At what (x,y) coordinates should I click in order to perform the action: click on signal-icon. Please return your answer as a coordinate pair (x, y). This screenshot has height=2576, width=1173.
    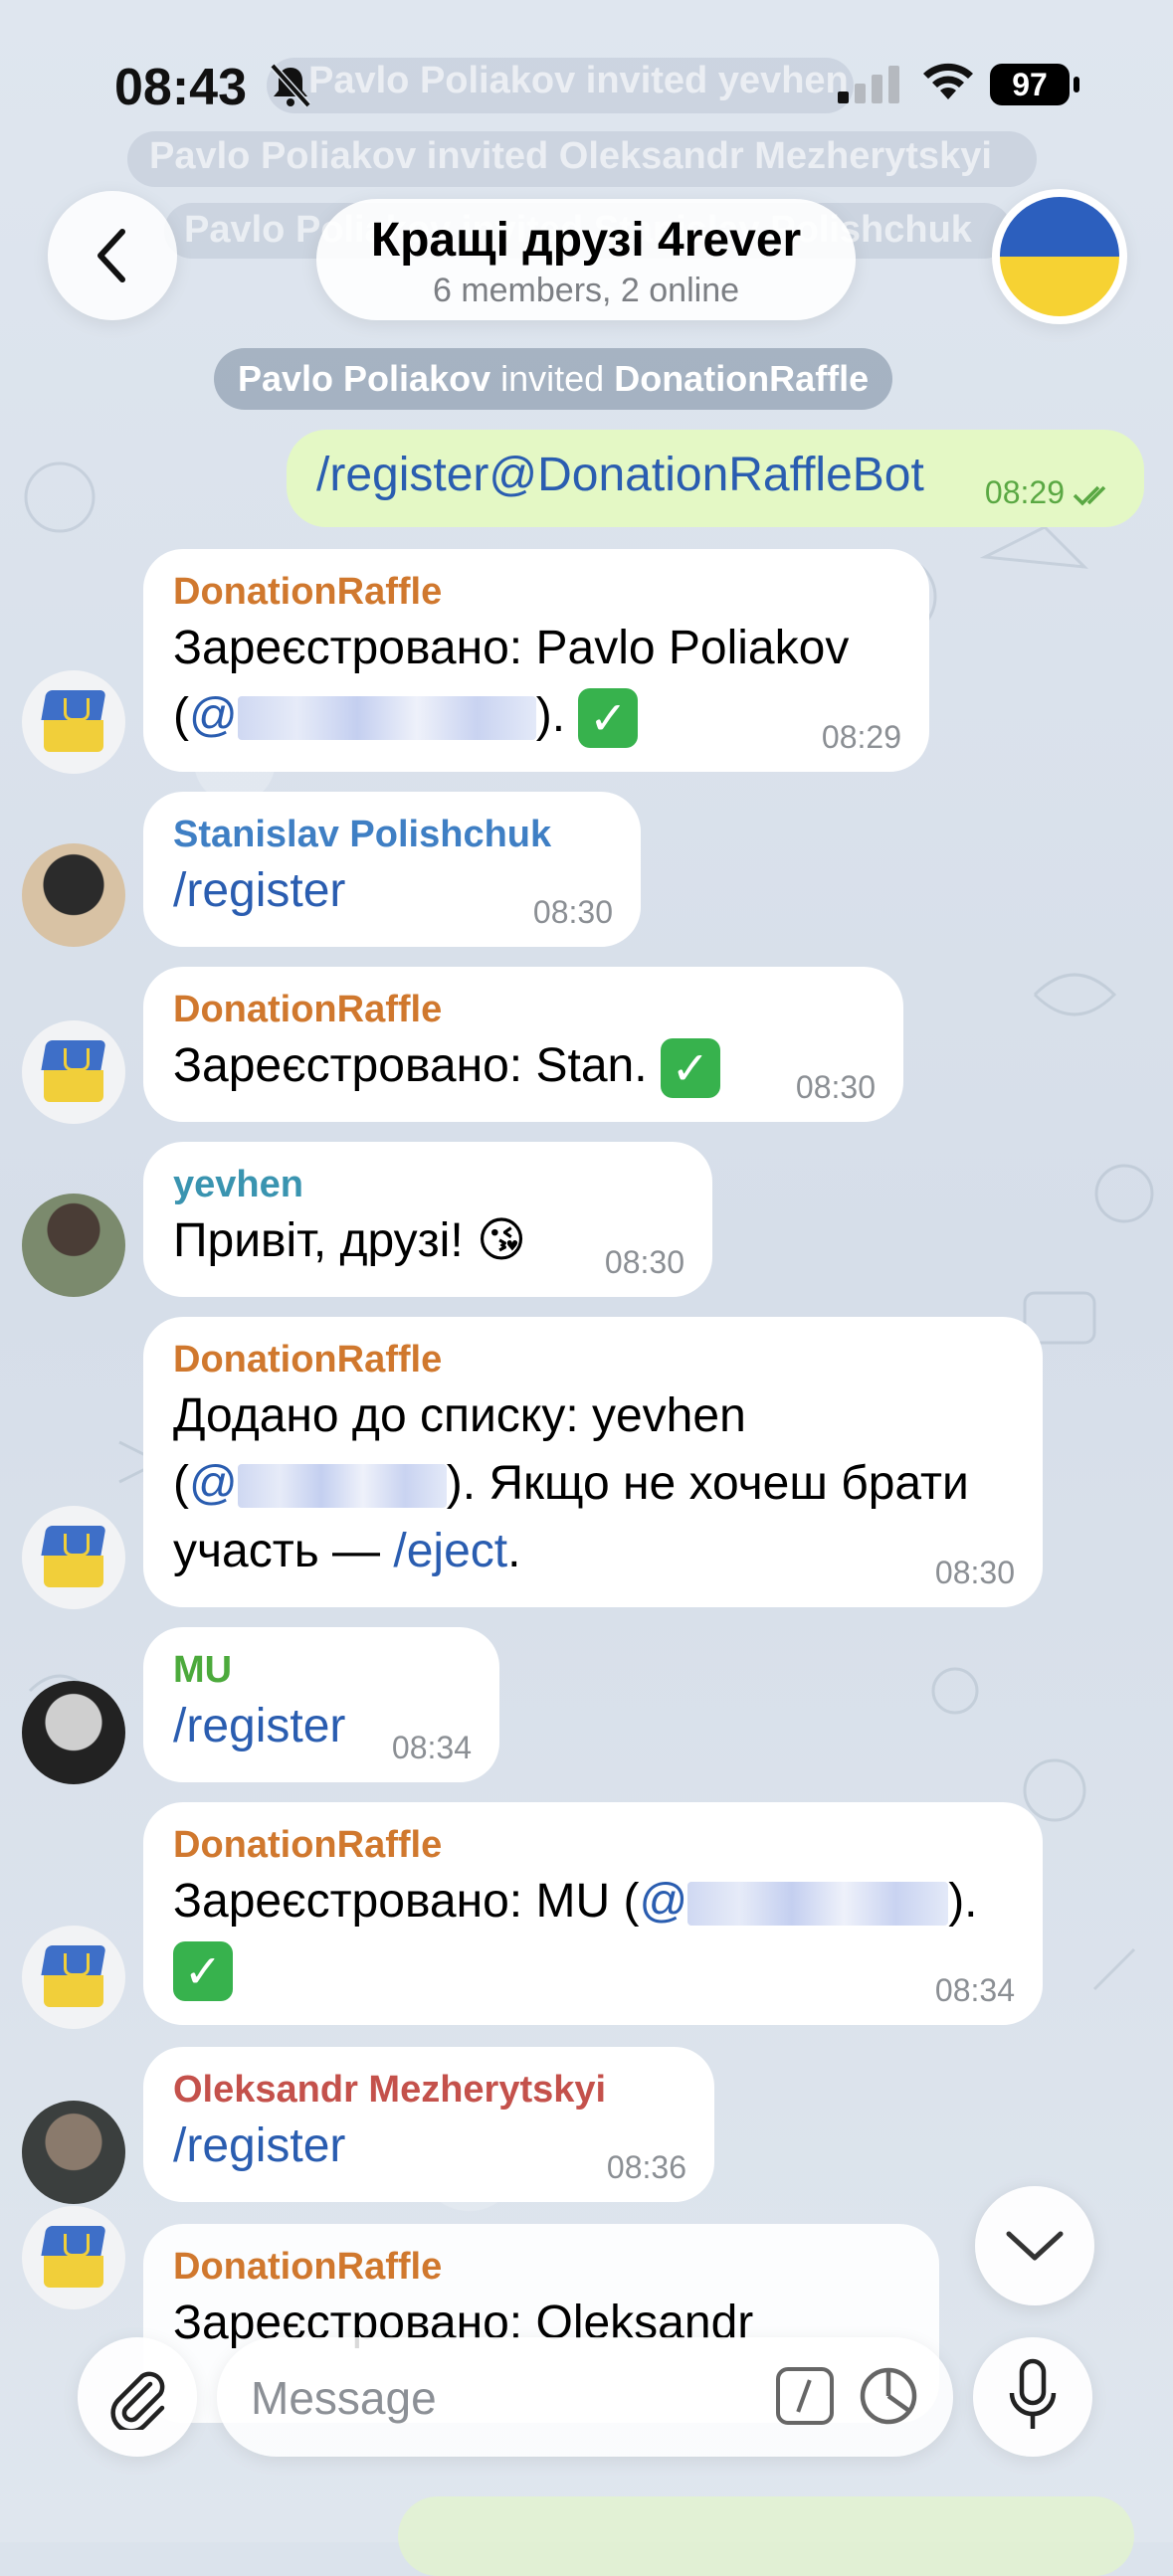
    Looking at the image, I should click on (868, 84).